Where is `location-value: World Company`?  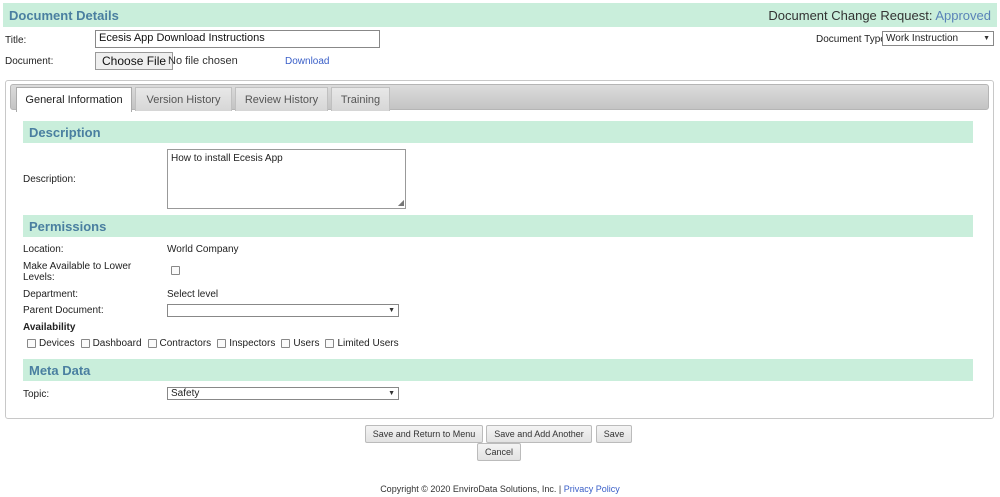
location-value: World Company is located at coordinates (203, 249).